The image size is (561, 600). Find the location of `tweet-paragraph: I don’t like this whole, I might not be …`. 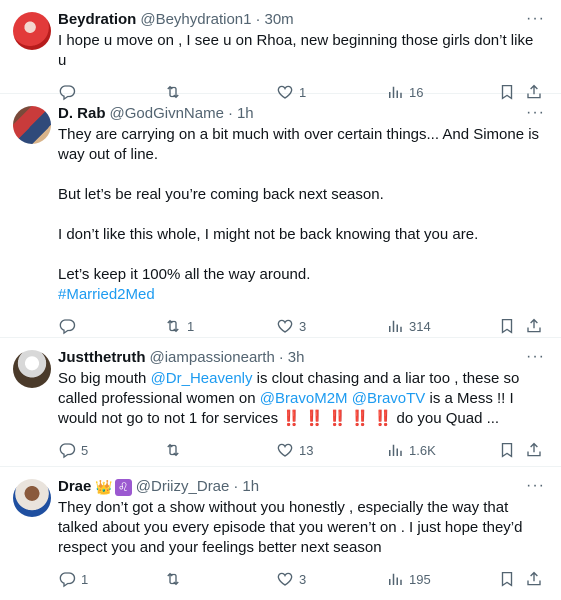

tweet-paragraph: I don’t like this whole, I might not be … is located at coordinates (268, 234).